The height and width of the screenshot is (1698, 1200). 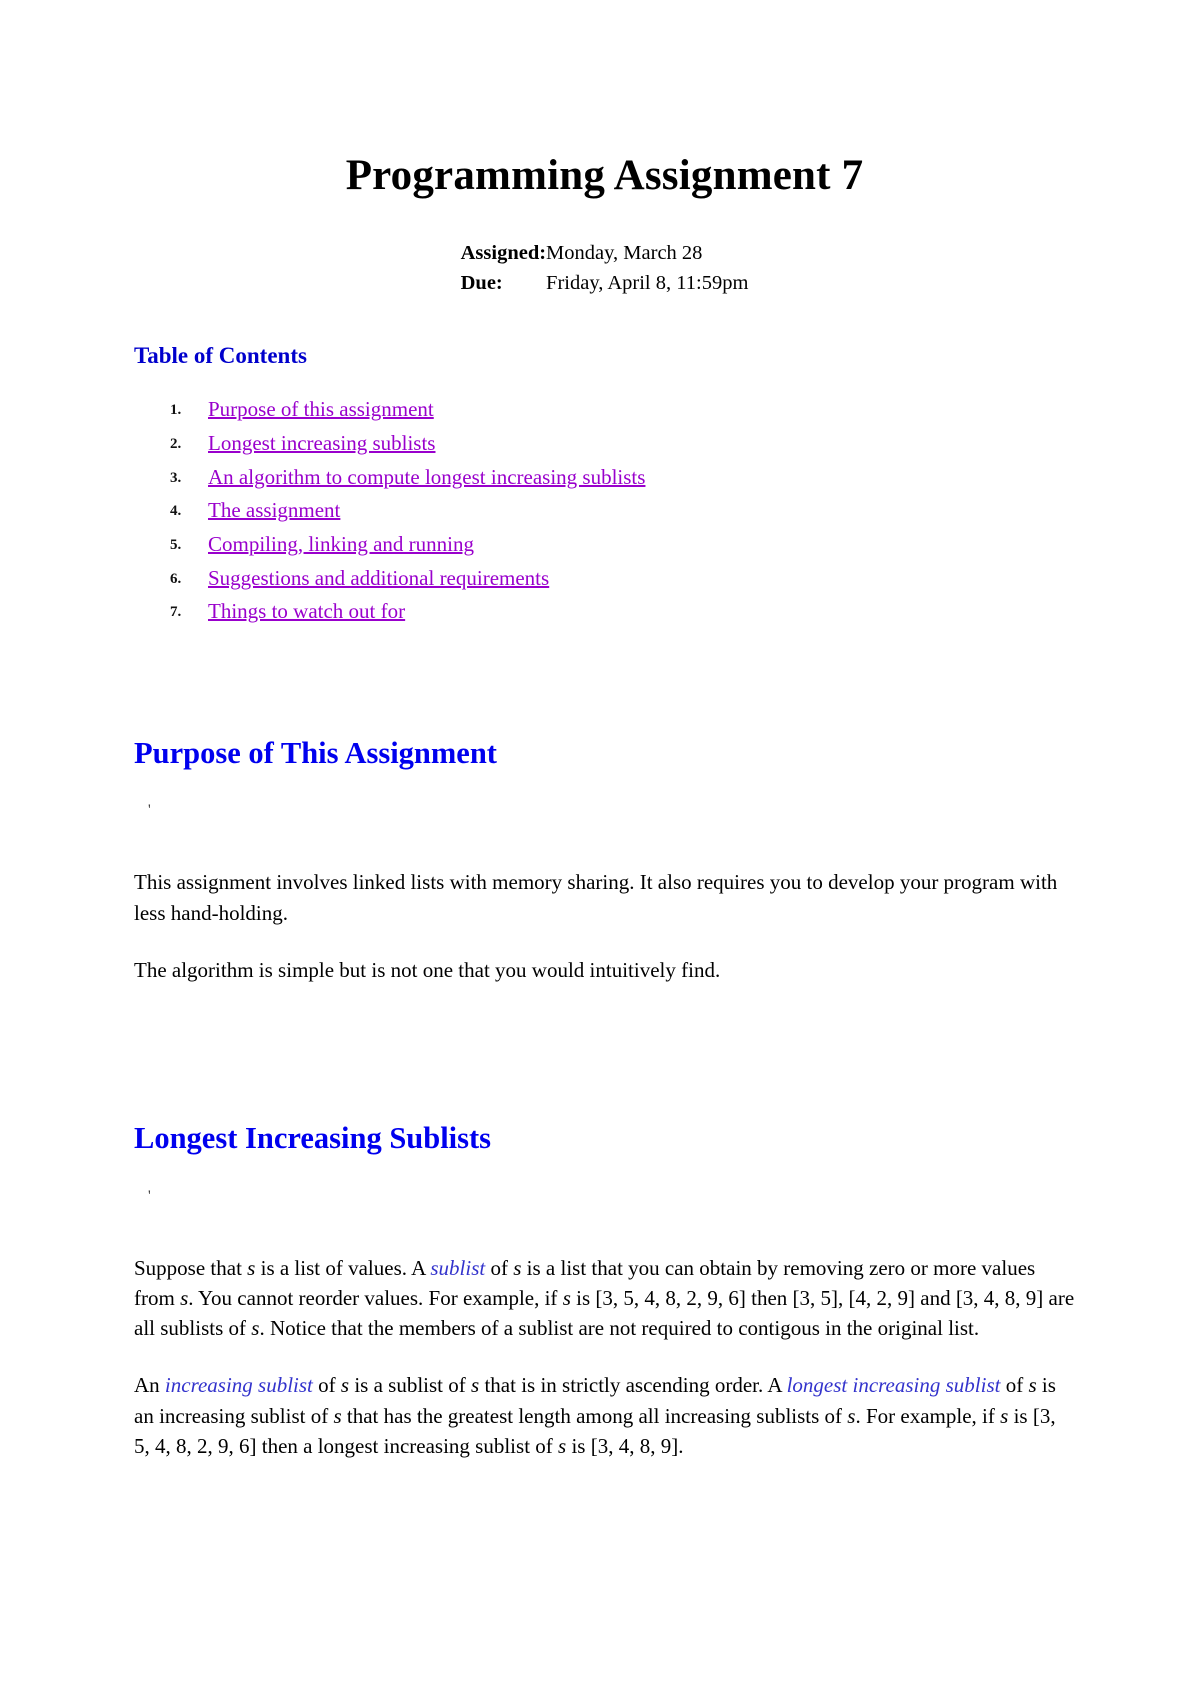 I want to click on due-value: Friday, April 8, 11:59pm, so click(x=647, y=283).